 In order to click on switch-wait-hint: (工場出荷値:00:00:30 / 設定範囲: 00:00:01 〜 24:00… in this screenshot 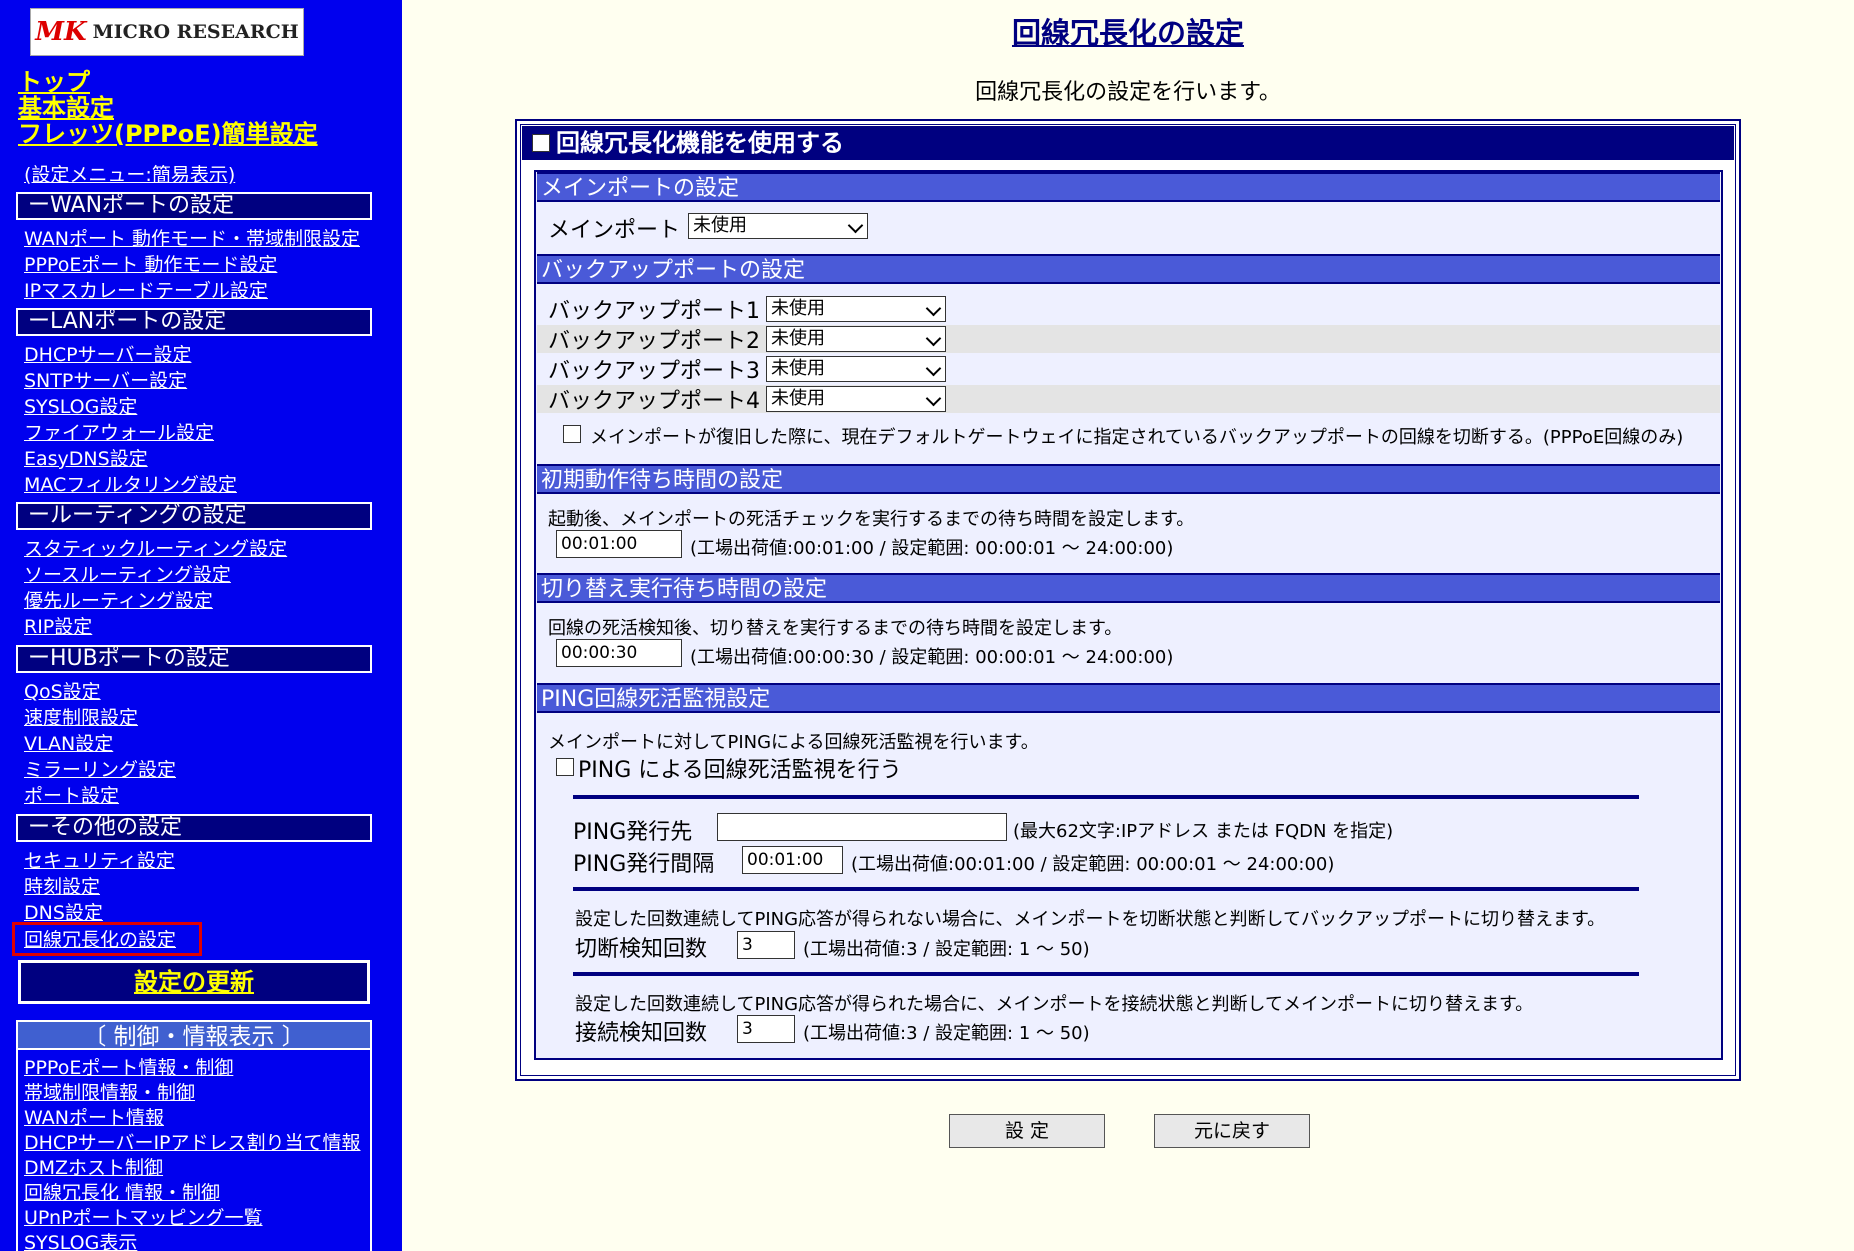, I will do `click(932, 657)`.